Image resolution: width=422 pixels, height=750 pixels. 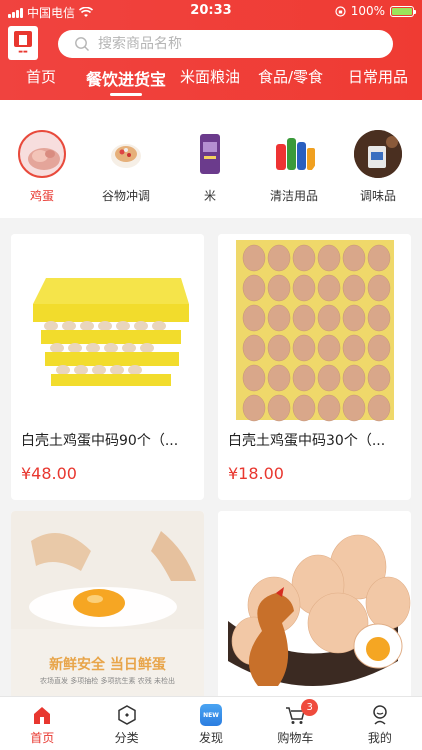 What do you see at coordinates (211, 12) in the screenshot?
I see `status-bar: 中国电信 20:33 100%` at bounding box center [211, 12].